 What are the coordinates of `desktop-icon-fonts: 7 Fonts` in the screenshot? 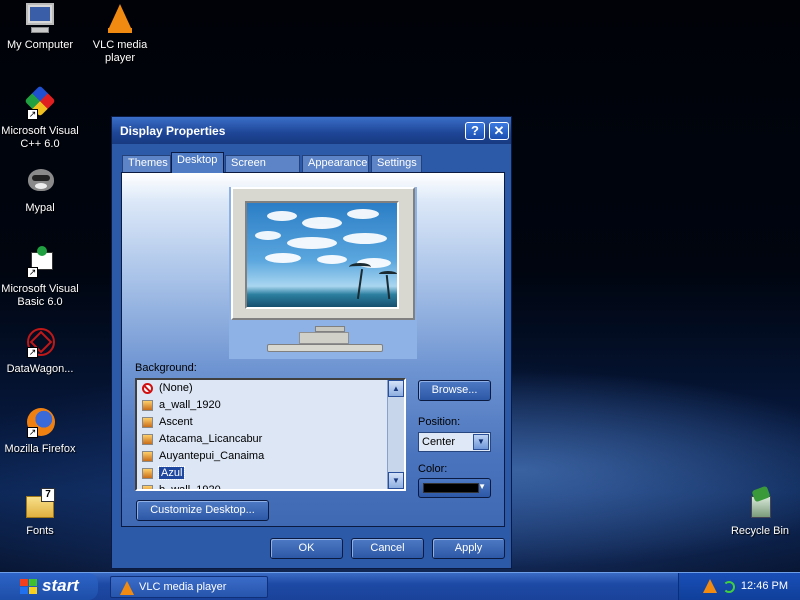 It's located at (40, 513).